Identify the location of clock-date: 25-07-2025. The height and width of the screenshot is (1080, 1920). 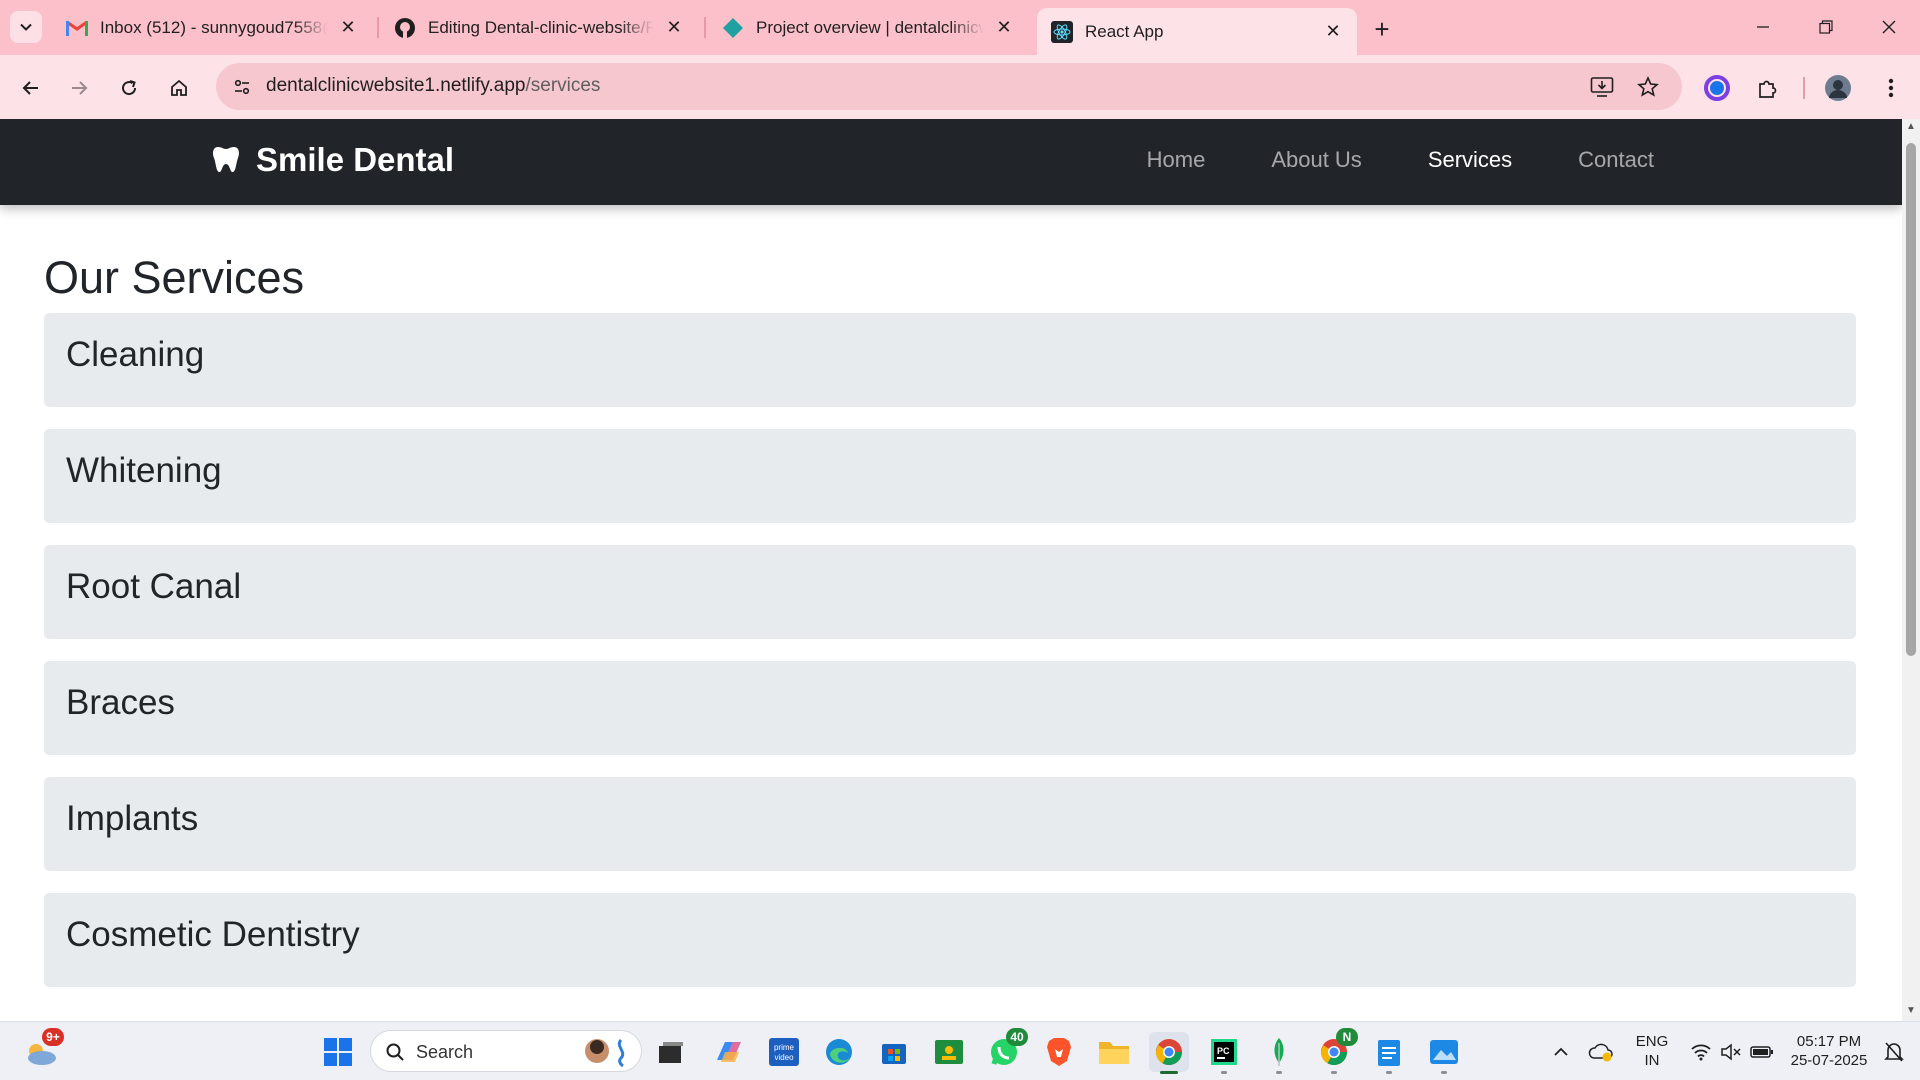
(1829, 1060).